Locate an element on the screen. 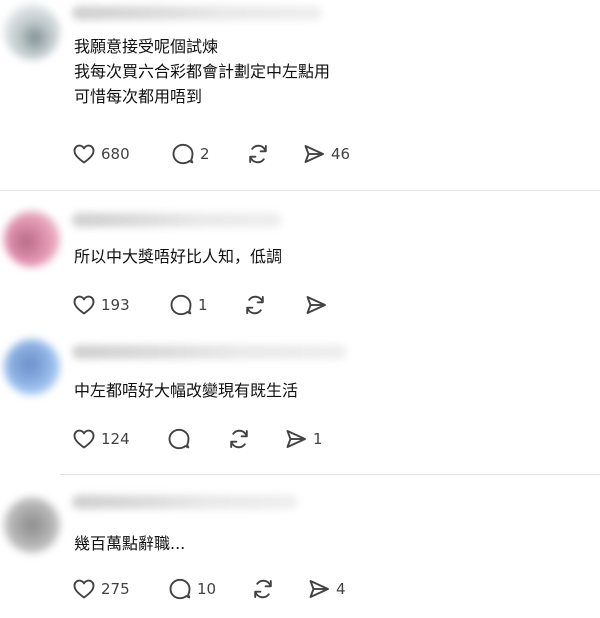  share-button: 4 is located at coordinates (326, 589).